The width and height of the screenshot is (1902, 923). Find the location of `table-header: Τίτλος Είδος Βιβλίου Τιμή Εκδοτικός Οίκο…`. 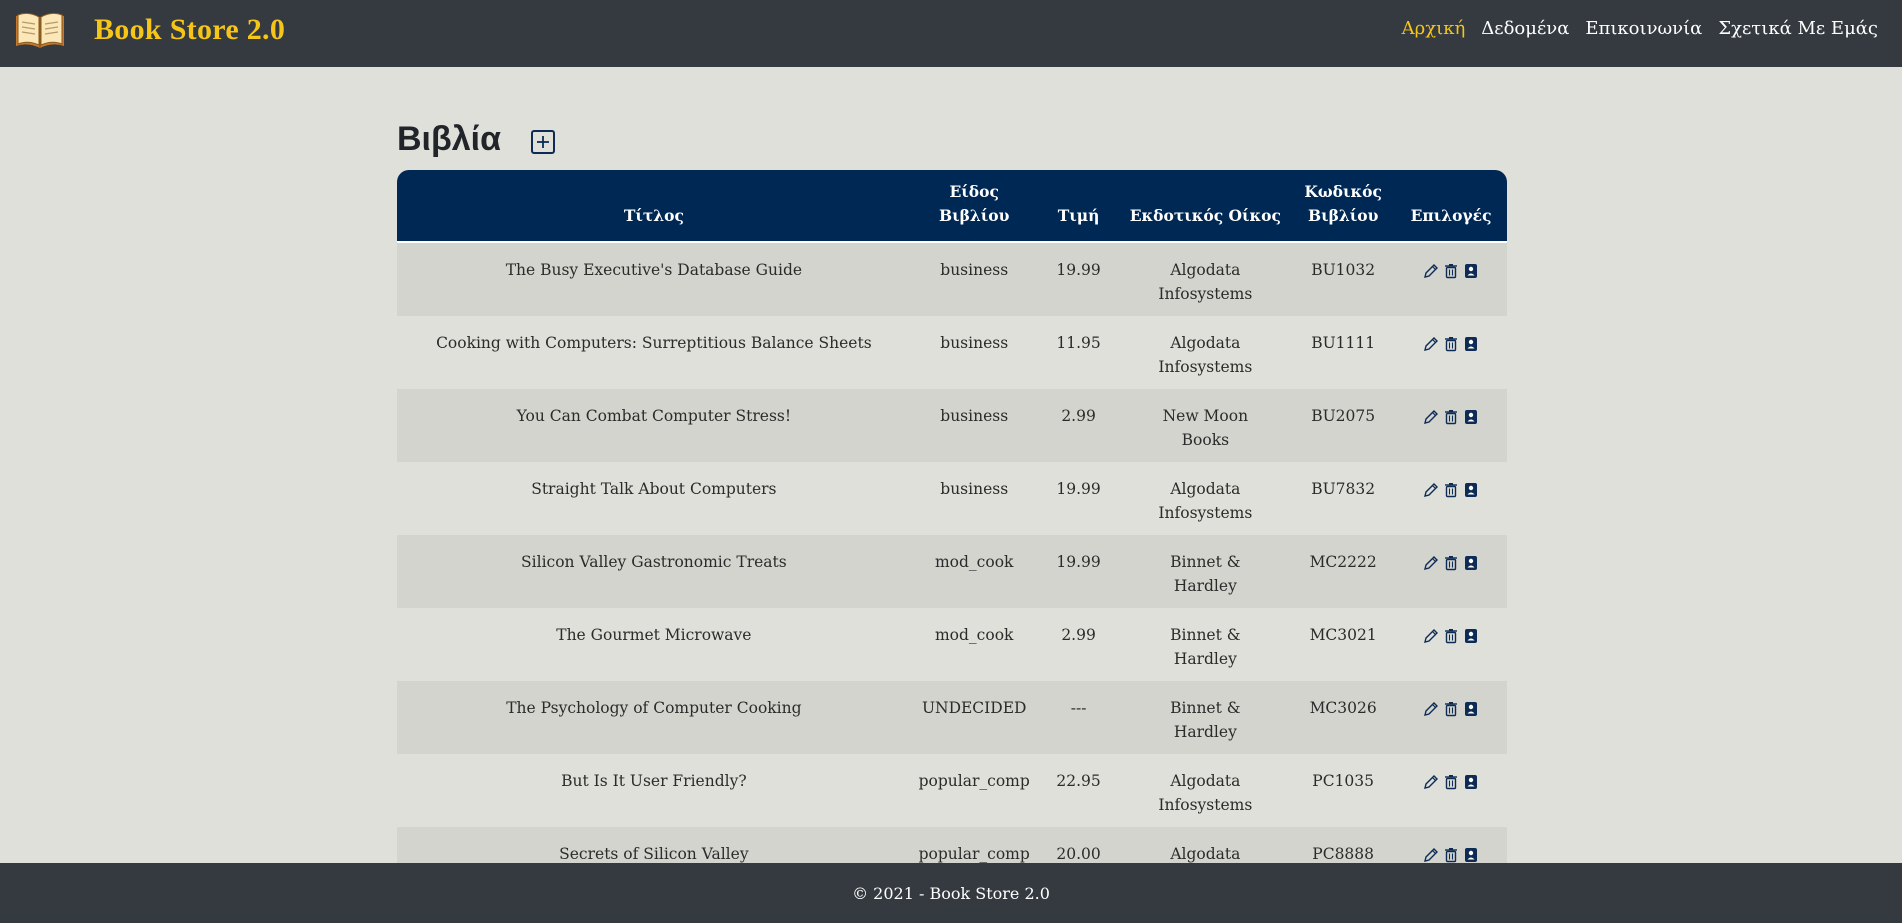

table-header: Τίτλος Είδος Βιβλίου Τιμή Εκδοτικός Οίκο… is located at coordinates (952, 206).